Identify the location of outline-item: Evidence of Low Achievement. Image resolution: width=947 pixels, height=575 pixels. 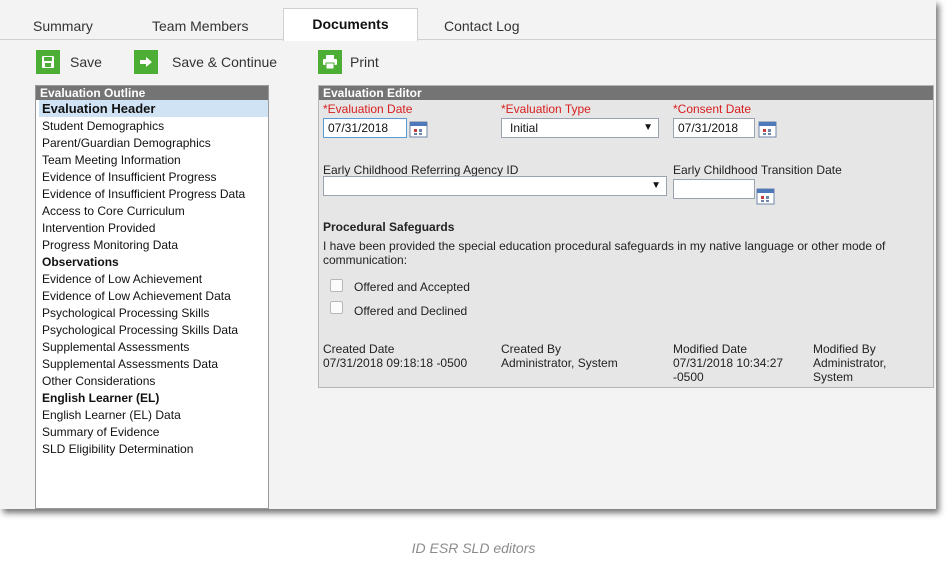
(153, 278).